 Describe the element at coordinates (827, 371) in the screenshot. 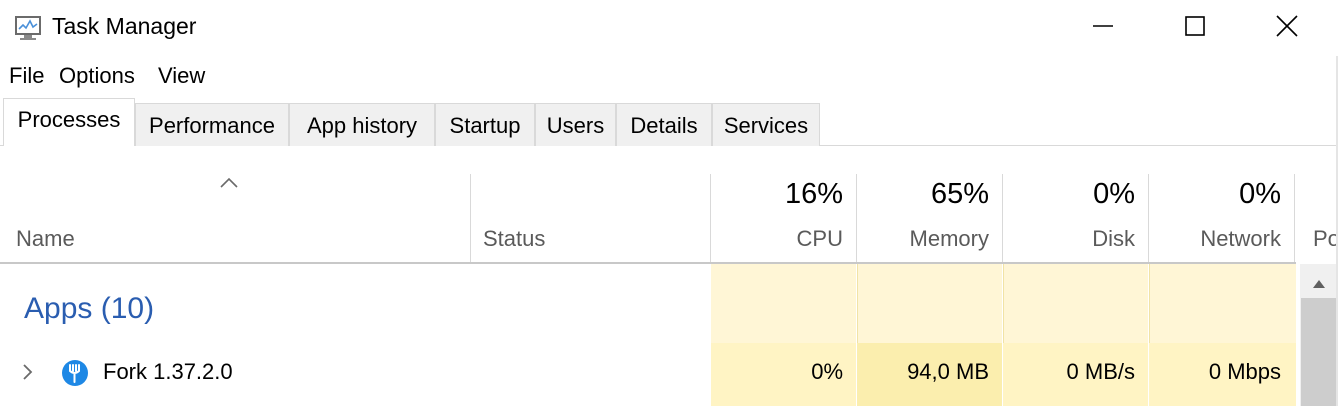

I see `cpu-value: 0%` at that location.